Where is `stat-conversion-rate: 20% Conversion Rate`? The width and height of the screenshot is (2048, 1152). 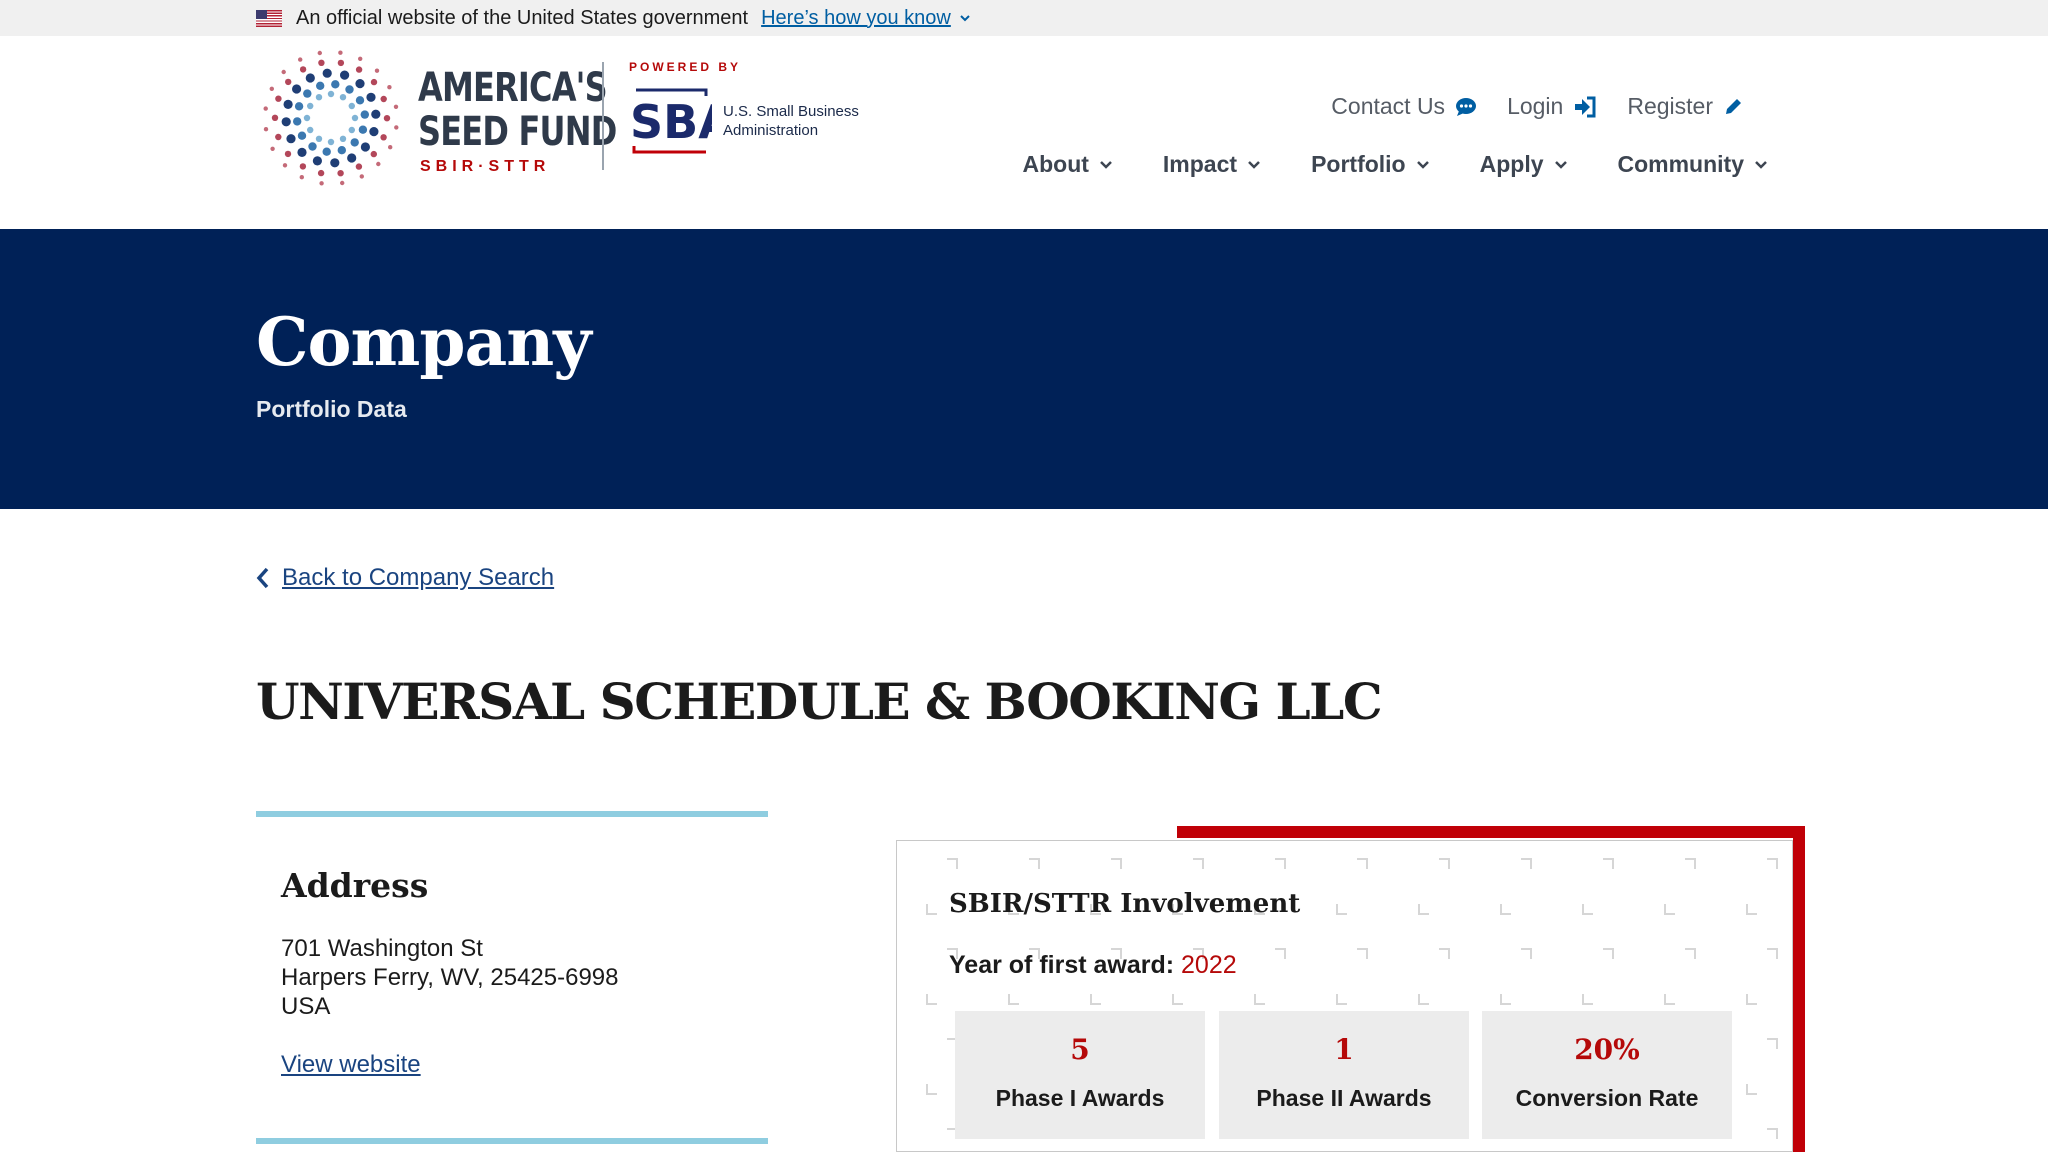 stat-conversion-rate: 20% Conversion Rate is located at coordinates (1607, 1075).